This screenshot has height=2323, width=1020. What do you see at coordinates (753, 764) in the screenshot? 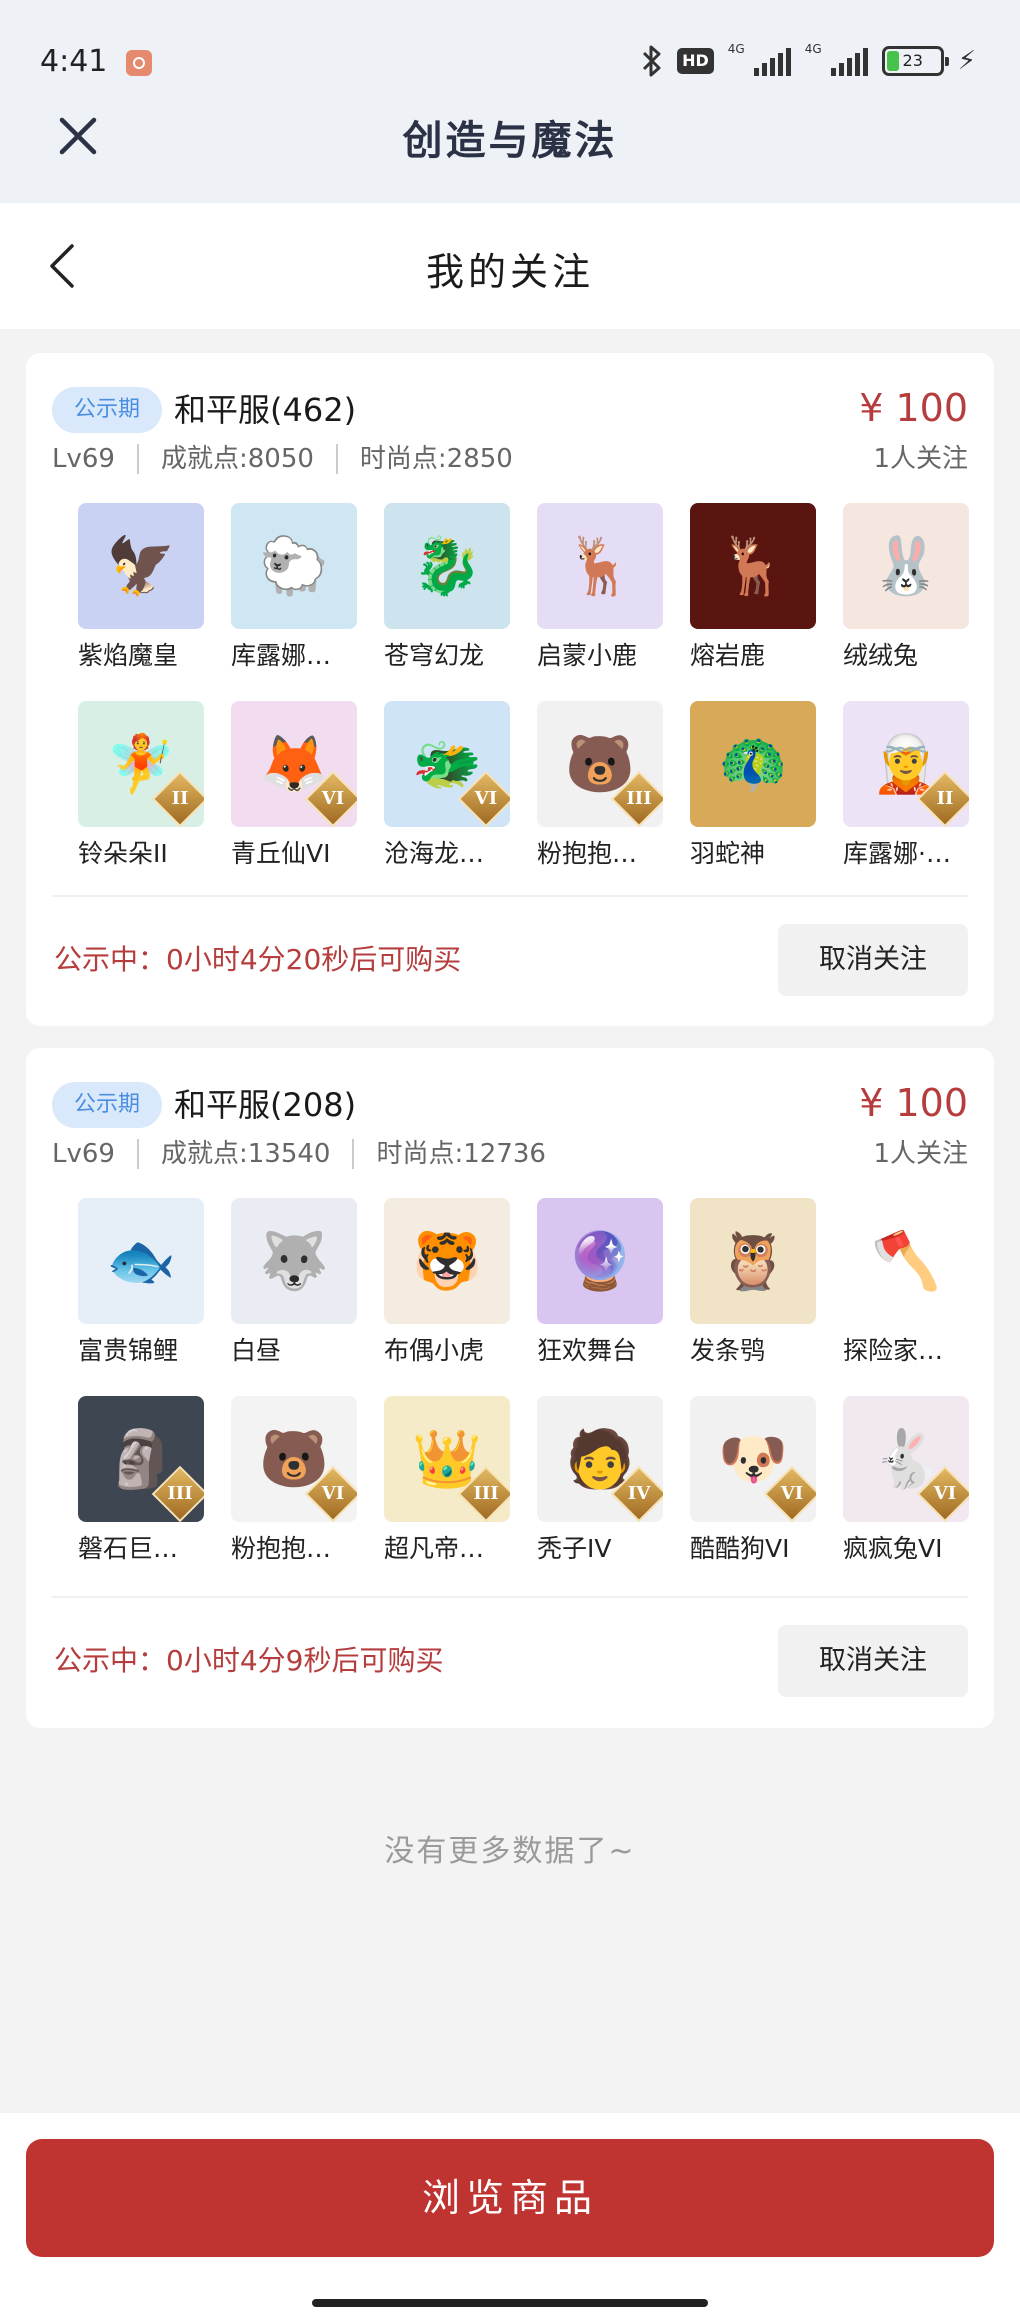
I see `pet-thumbnail: 🦚` at bounding box center [753, 764].